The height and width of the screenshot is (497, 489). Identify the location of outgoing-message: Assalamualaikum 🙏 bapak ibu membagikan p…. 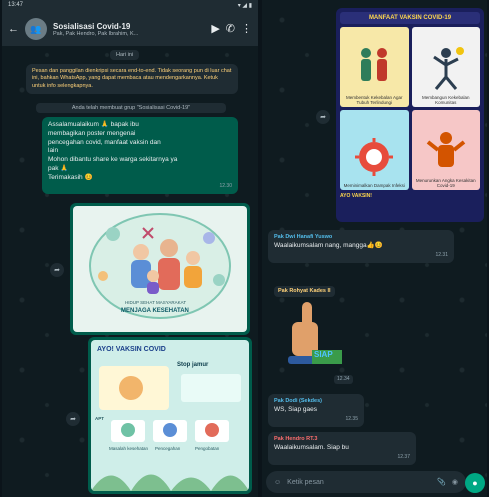
(140, 156).